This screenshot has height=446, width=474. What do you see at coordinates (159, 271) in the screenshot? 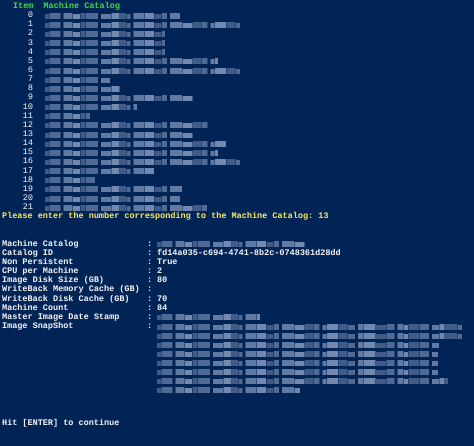
I see `property-value: 2` at bounding box center [159, 271].